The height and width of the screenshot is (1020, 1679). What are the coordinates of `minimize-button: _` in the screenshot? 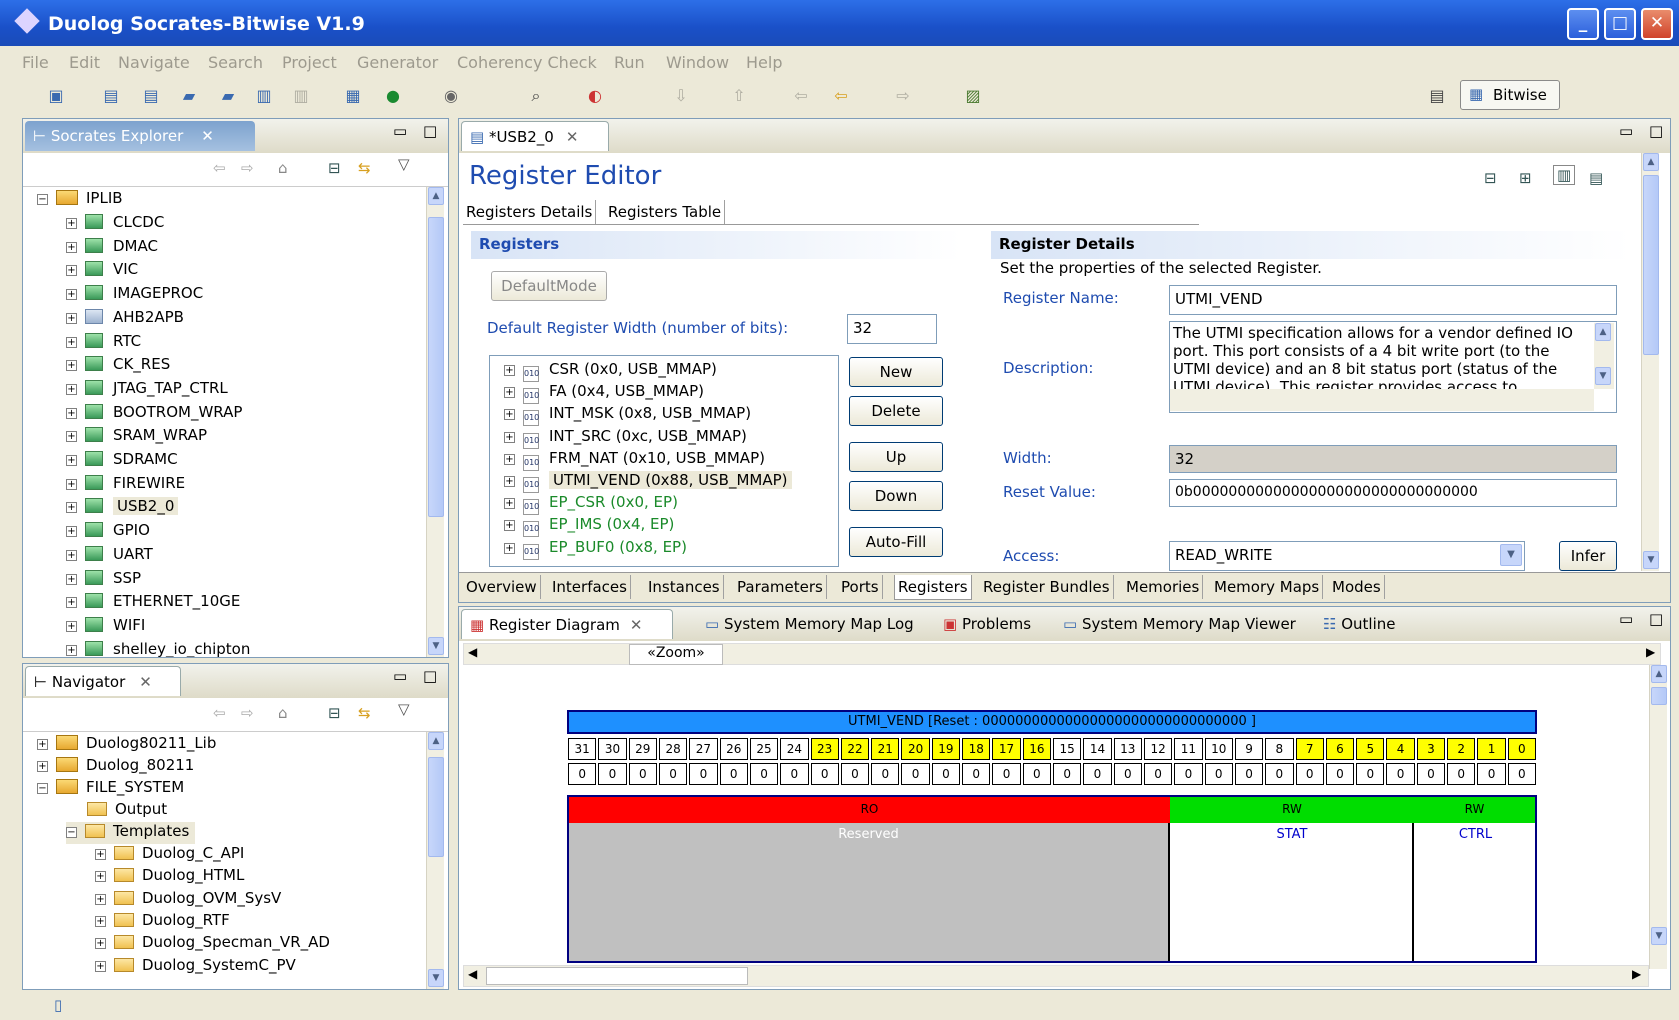 It's located at (1583, 24).